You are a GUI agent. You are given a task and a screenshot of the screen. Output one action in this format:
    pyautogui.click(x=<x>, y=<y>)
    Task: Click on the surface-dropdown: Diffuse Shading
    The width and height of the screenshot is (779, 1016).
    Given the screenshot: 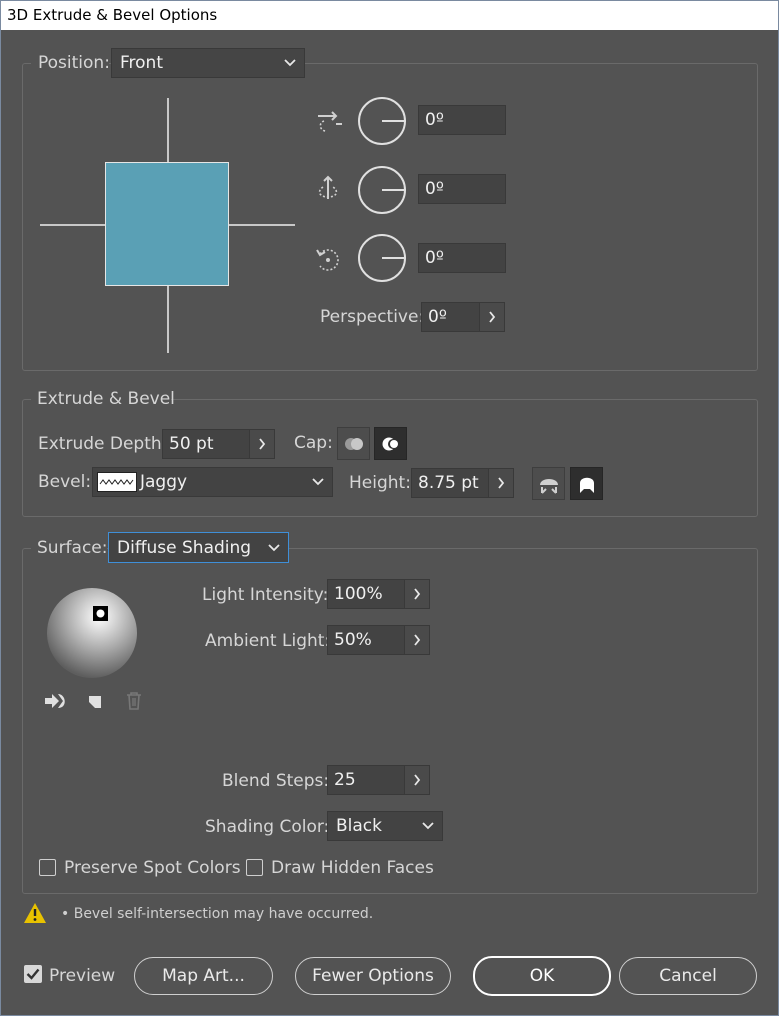 What is the action you would take?
    pyautogui.click(x=198, y=547)
    